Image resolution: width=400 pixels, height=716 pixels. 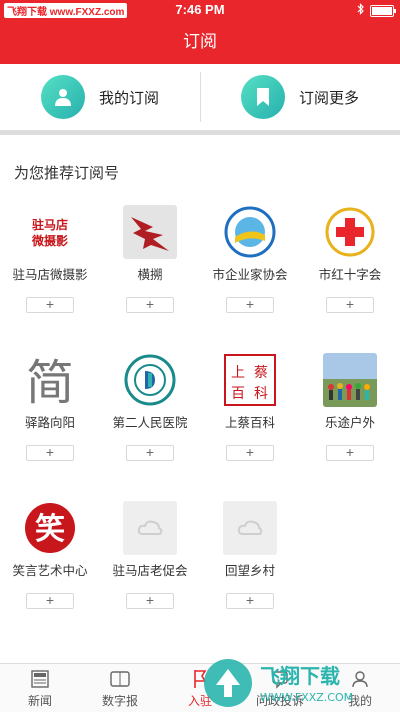 What do you see at coordinates (350, 275) in the screenshot?
I see `subscription-name: 市红十字会` at bounding box center [350, 275].